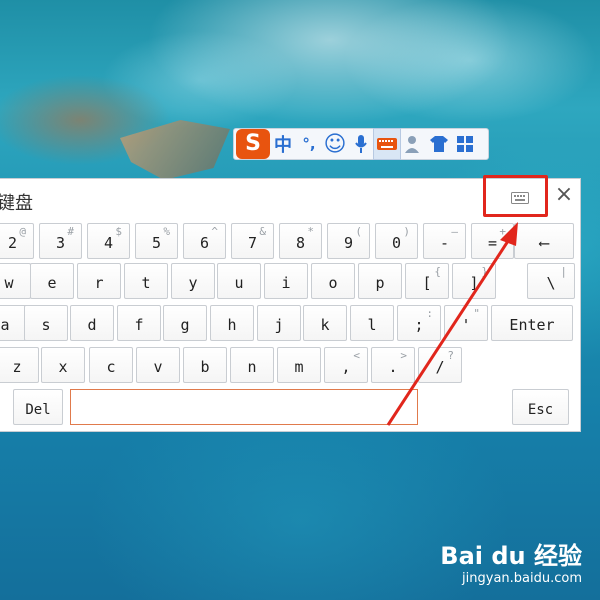  I want to click on microphone-icon, so click(361, 144).